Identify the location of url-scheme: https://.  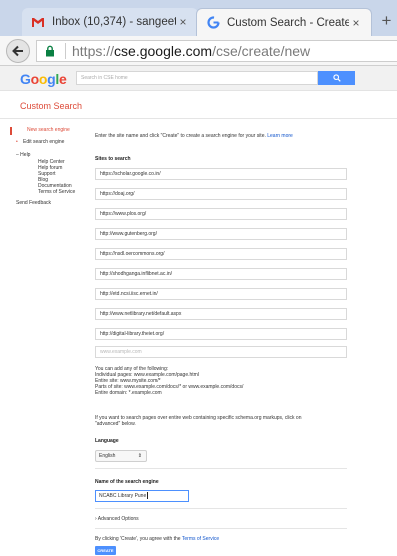
(93, 51).